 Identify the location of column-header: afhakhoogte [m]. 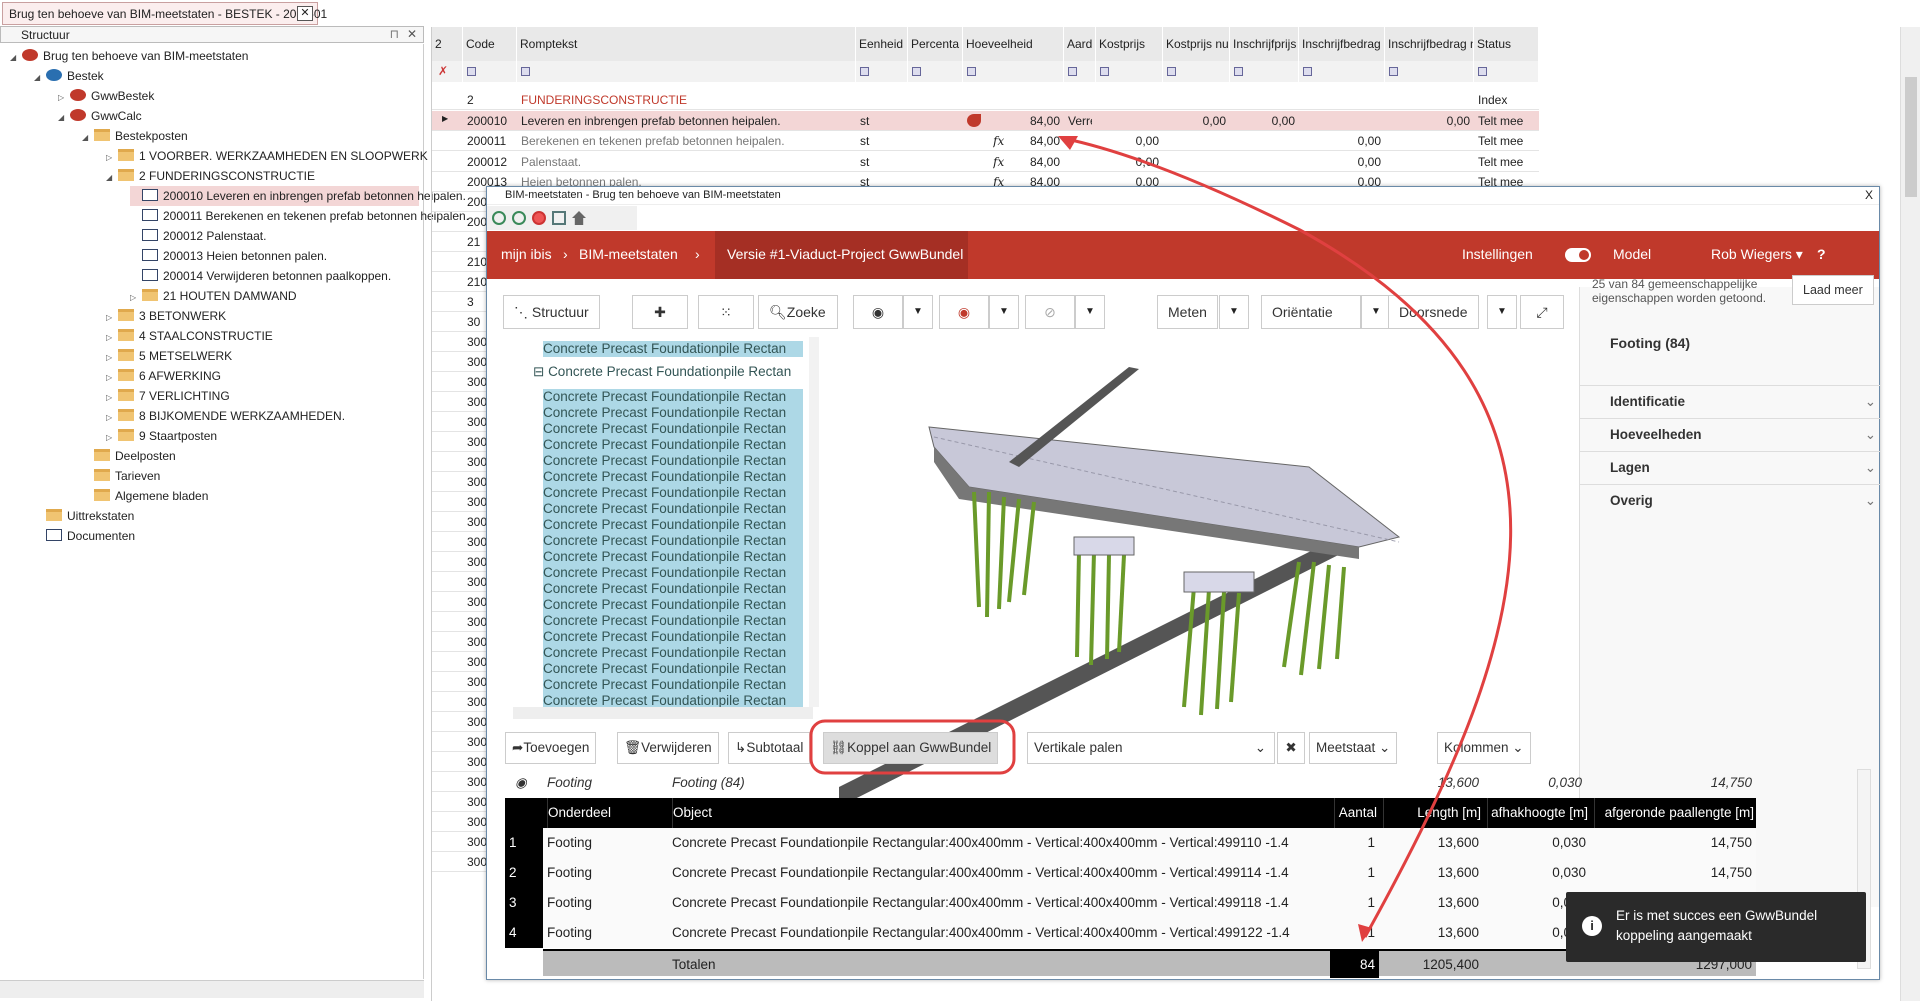
(1537, 813).